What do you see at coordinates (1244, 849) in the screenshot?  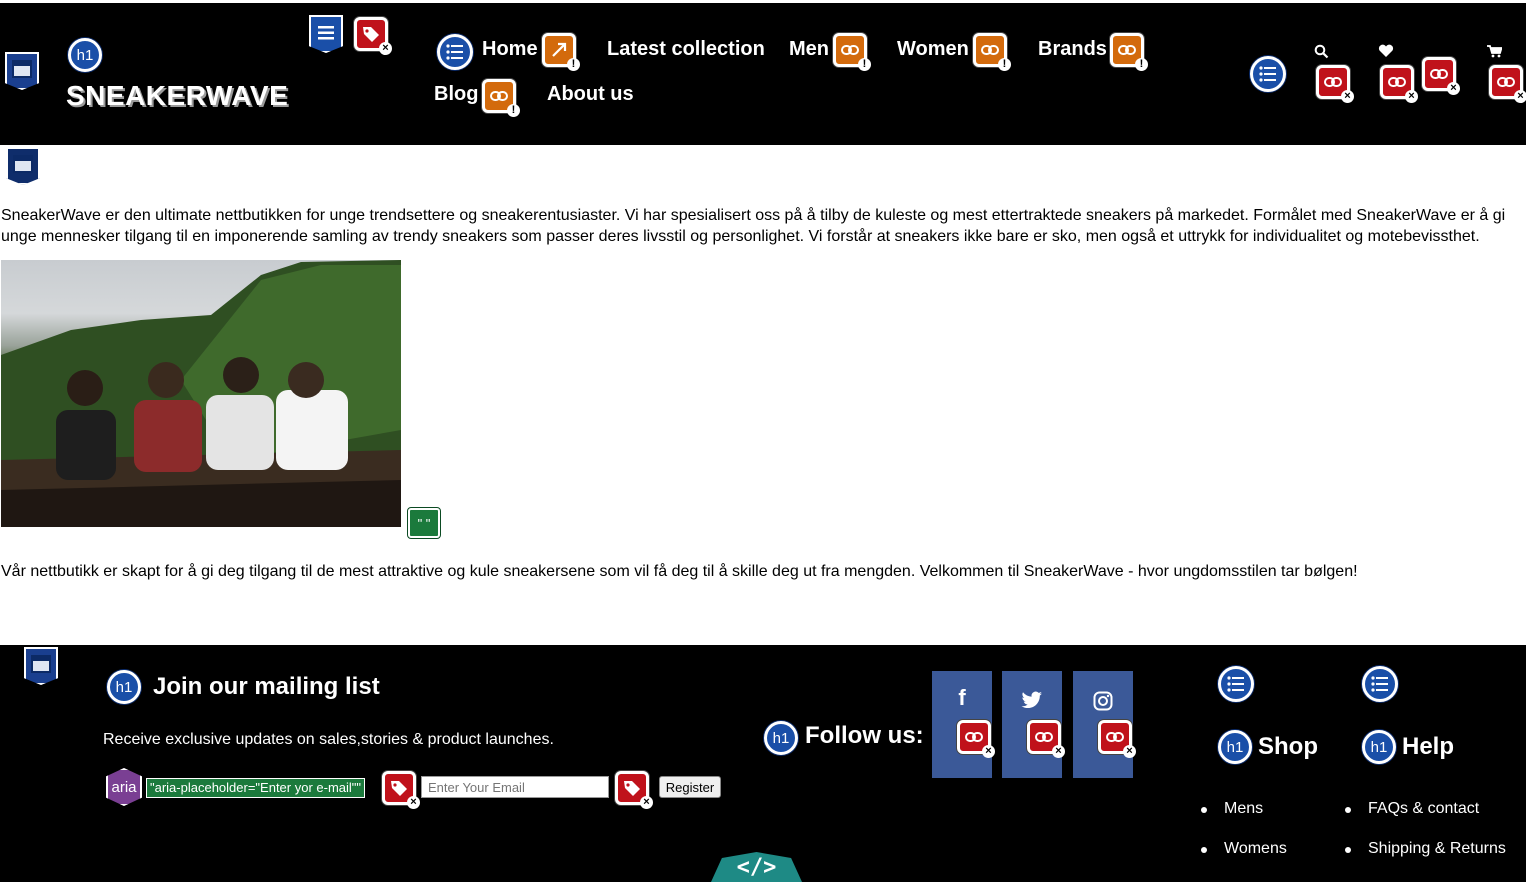 I see `list-item: Womens` at bounding box center [1244, 849].